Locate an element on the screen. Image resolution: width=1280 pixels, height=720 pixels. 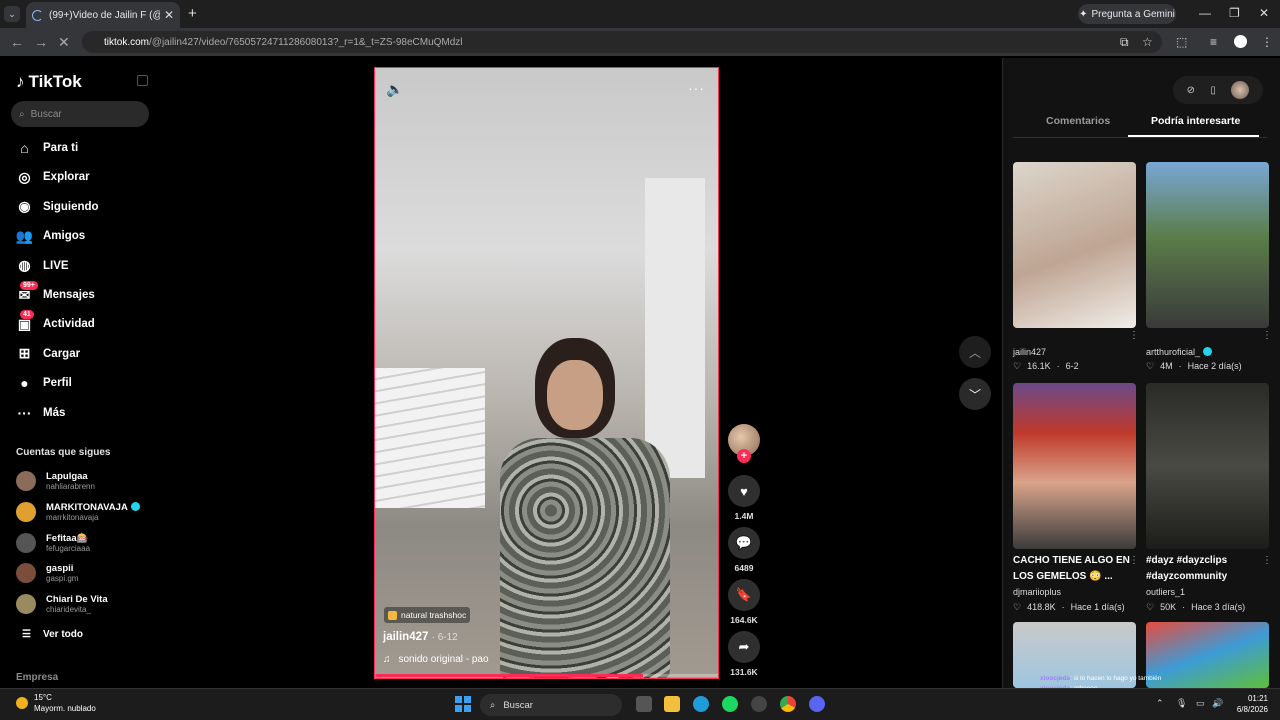
close-window-icon: ✕ is located at coordinates (1264, 13).